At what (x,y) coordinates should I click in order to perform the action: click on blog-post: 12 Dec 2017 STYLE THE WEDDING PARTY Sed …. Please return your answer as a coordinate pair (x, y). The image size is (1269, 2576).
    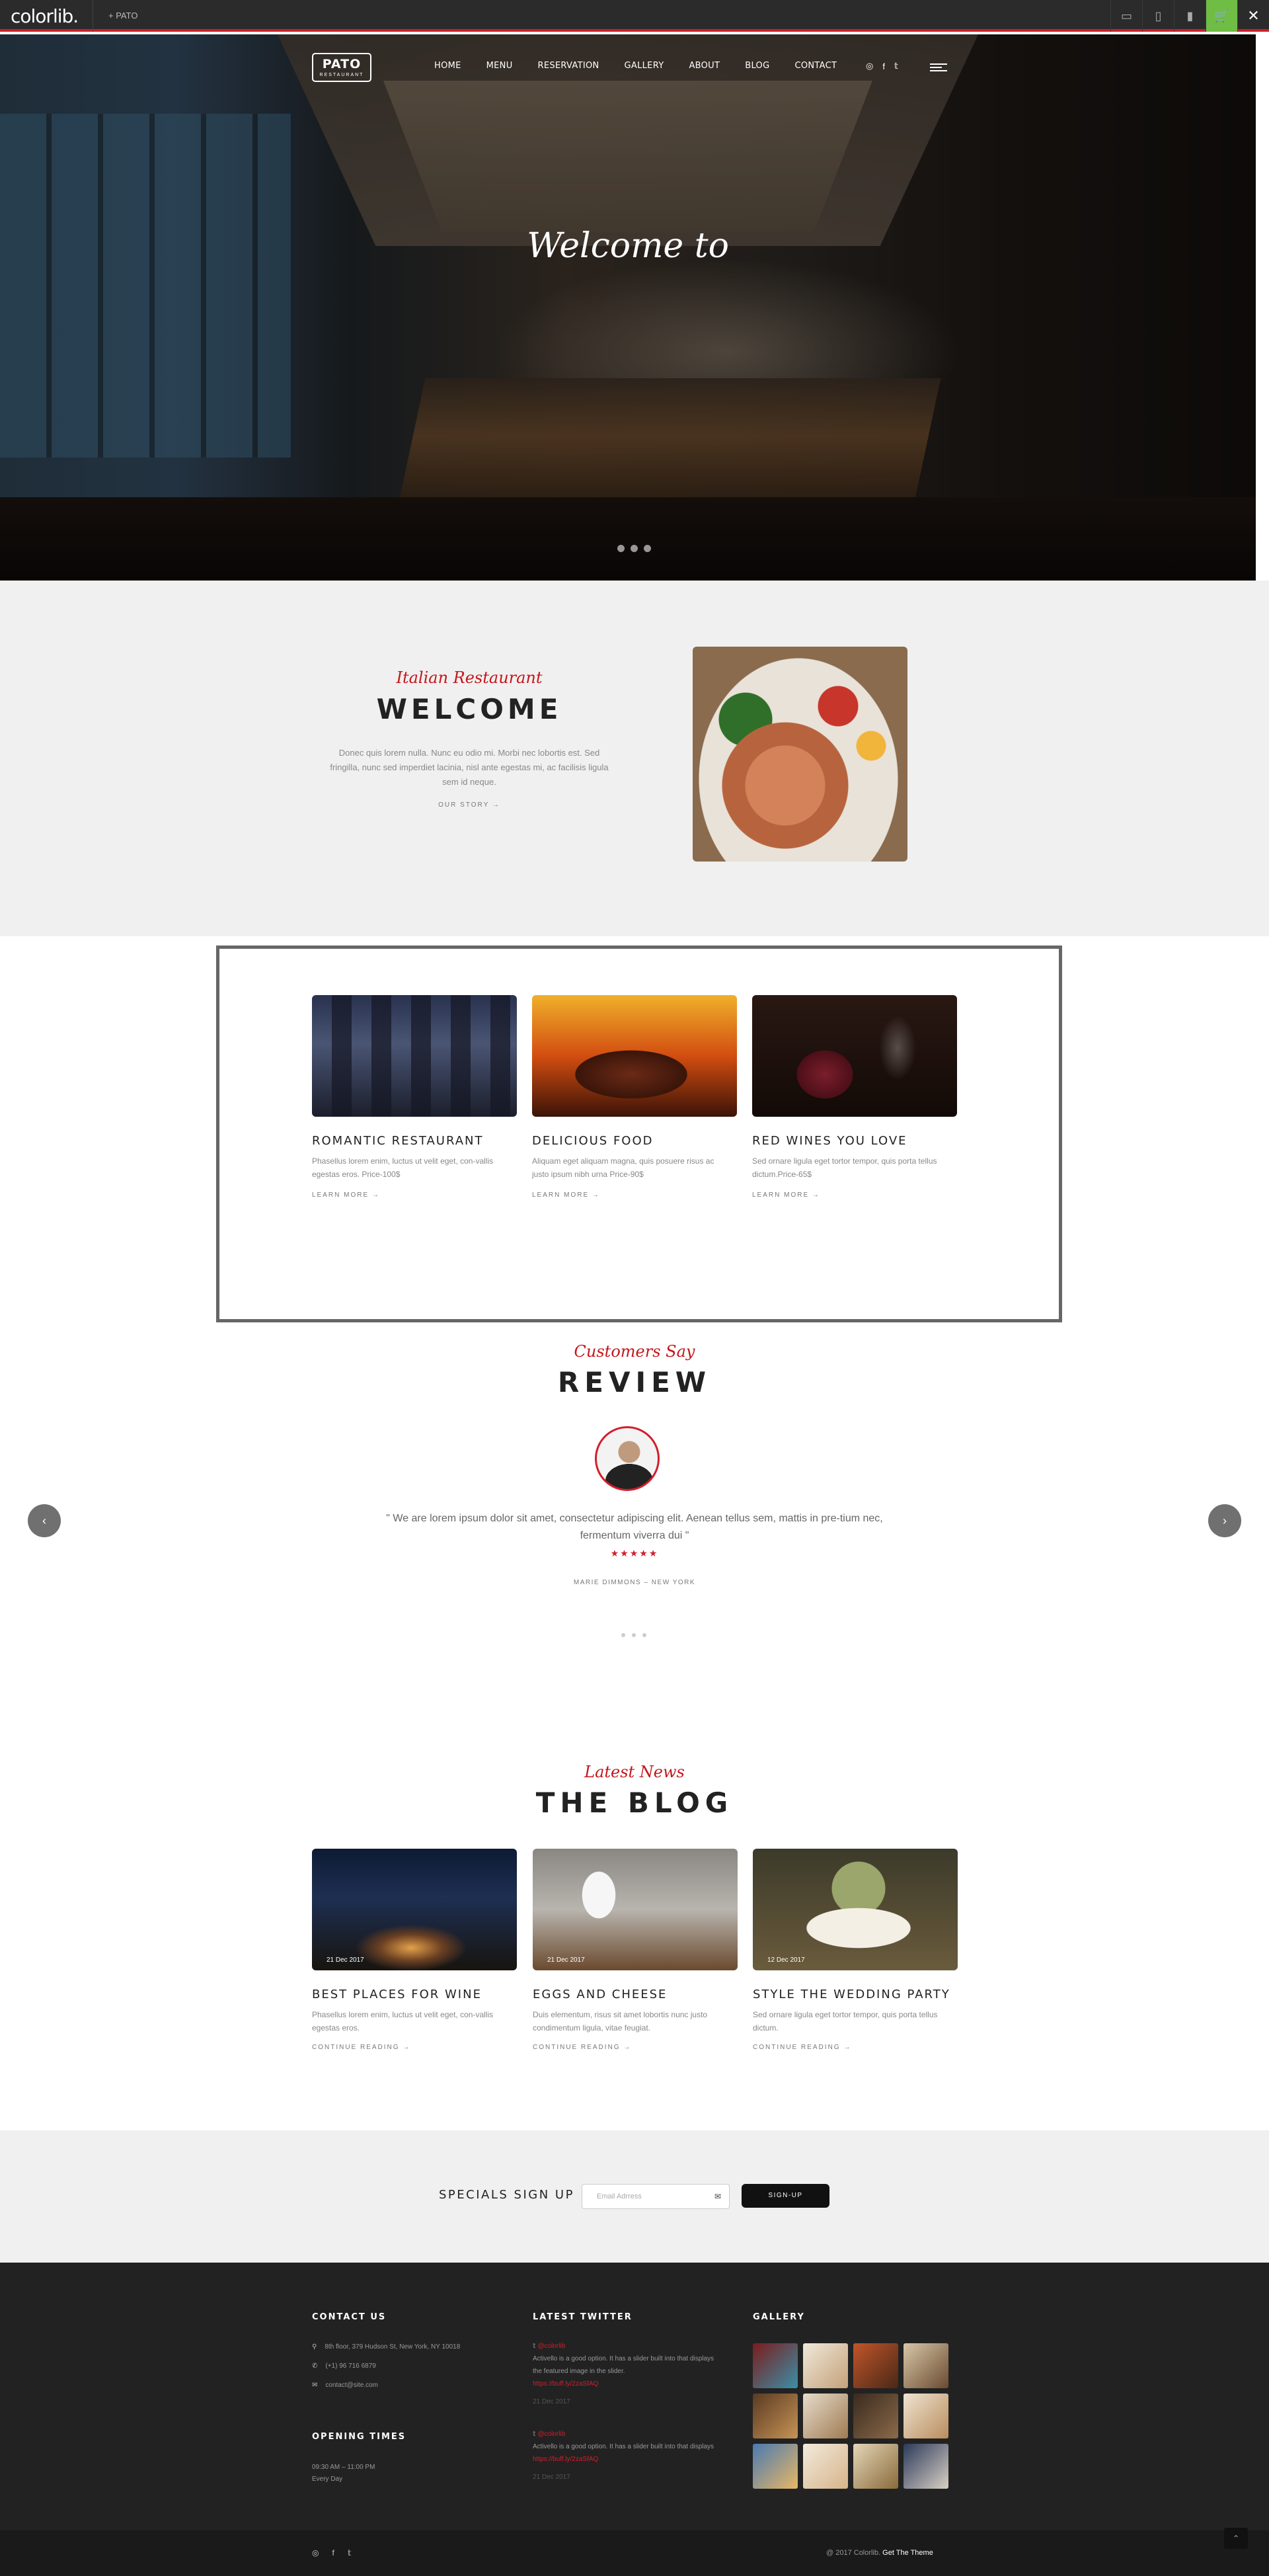
    Looking at the image, I should click on (855, 1950).